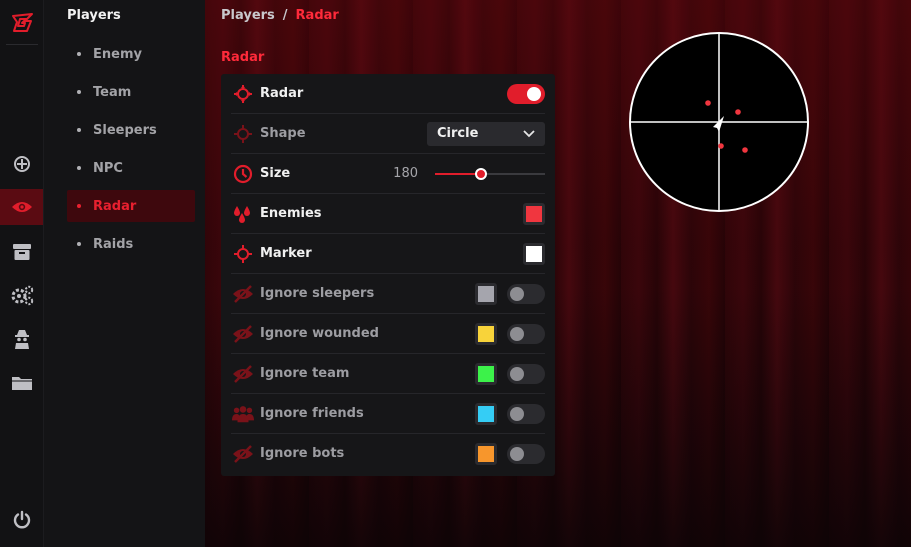 The image size is (911, 547). Describe the element at coordinates (21, 383) in the screenshot. I see `rail-folder-button` at that location.